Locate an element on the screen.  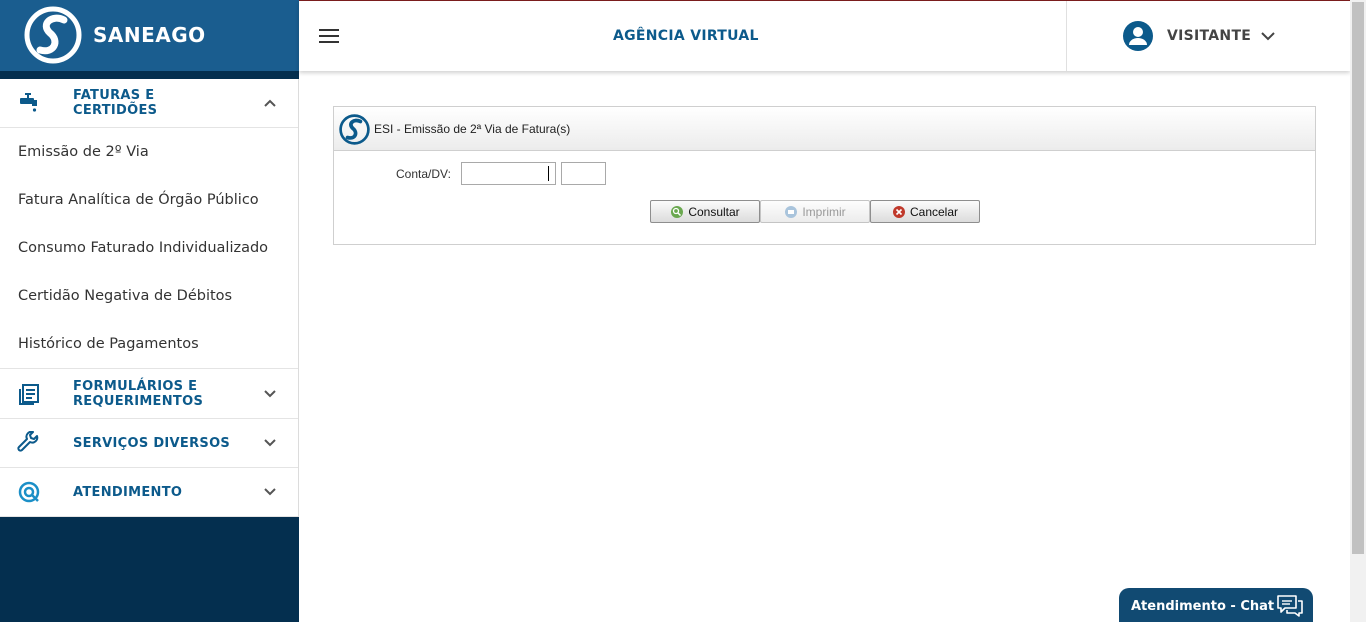
check-digit-input is located at coordinates (583, 173).